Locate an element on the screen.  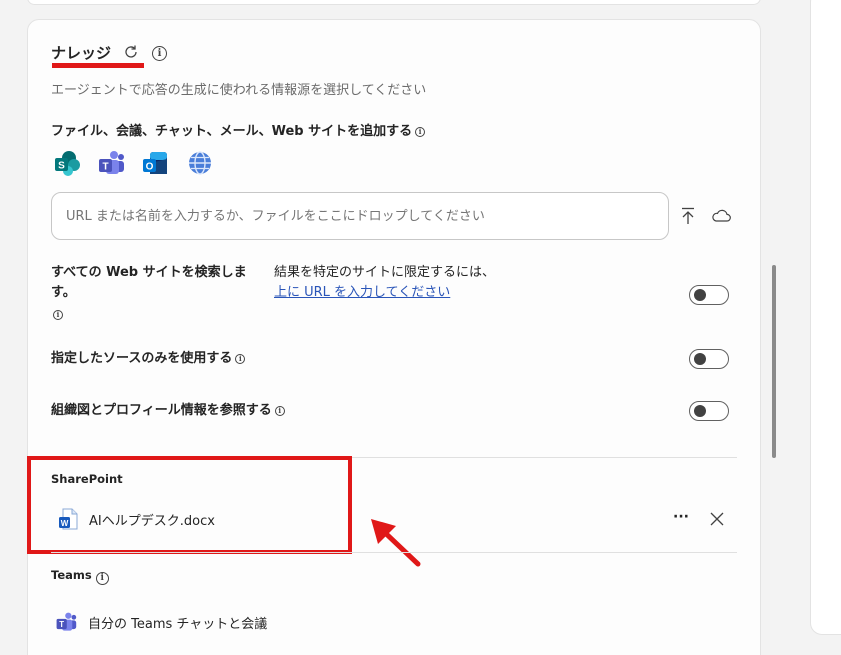
right-panel is located at coordinates (825, 317).